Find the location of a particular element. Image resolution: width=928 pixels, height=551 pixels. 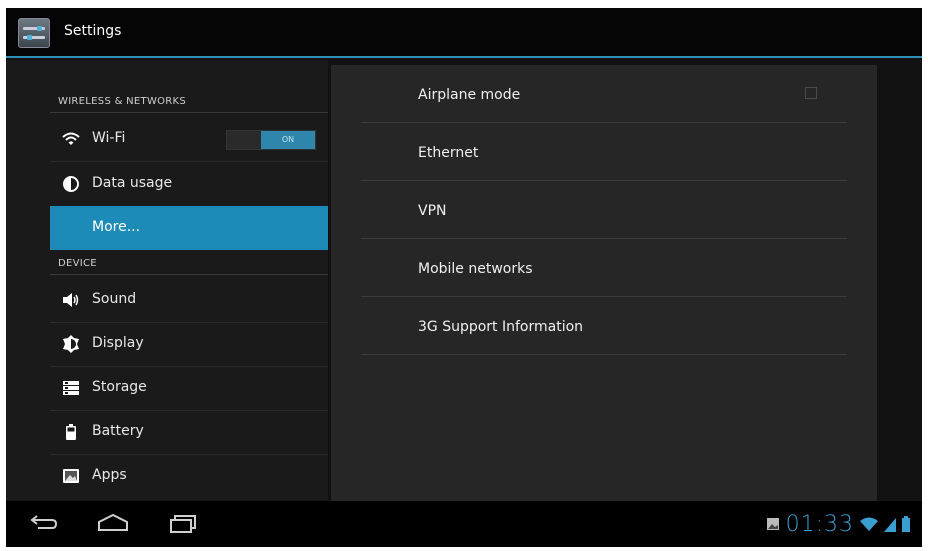

gallery-notification-icon is located at coordinates (773, 524).